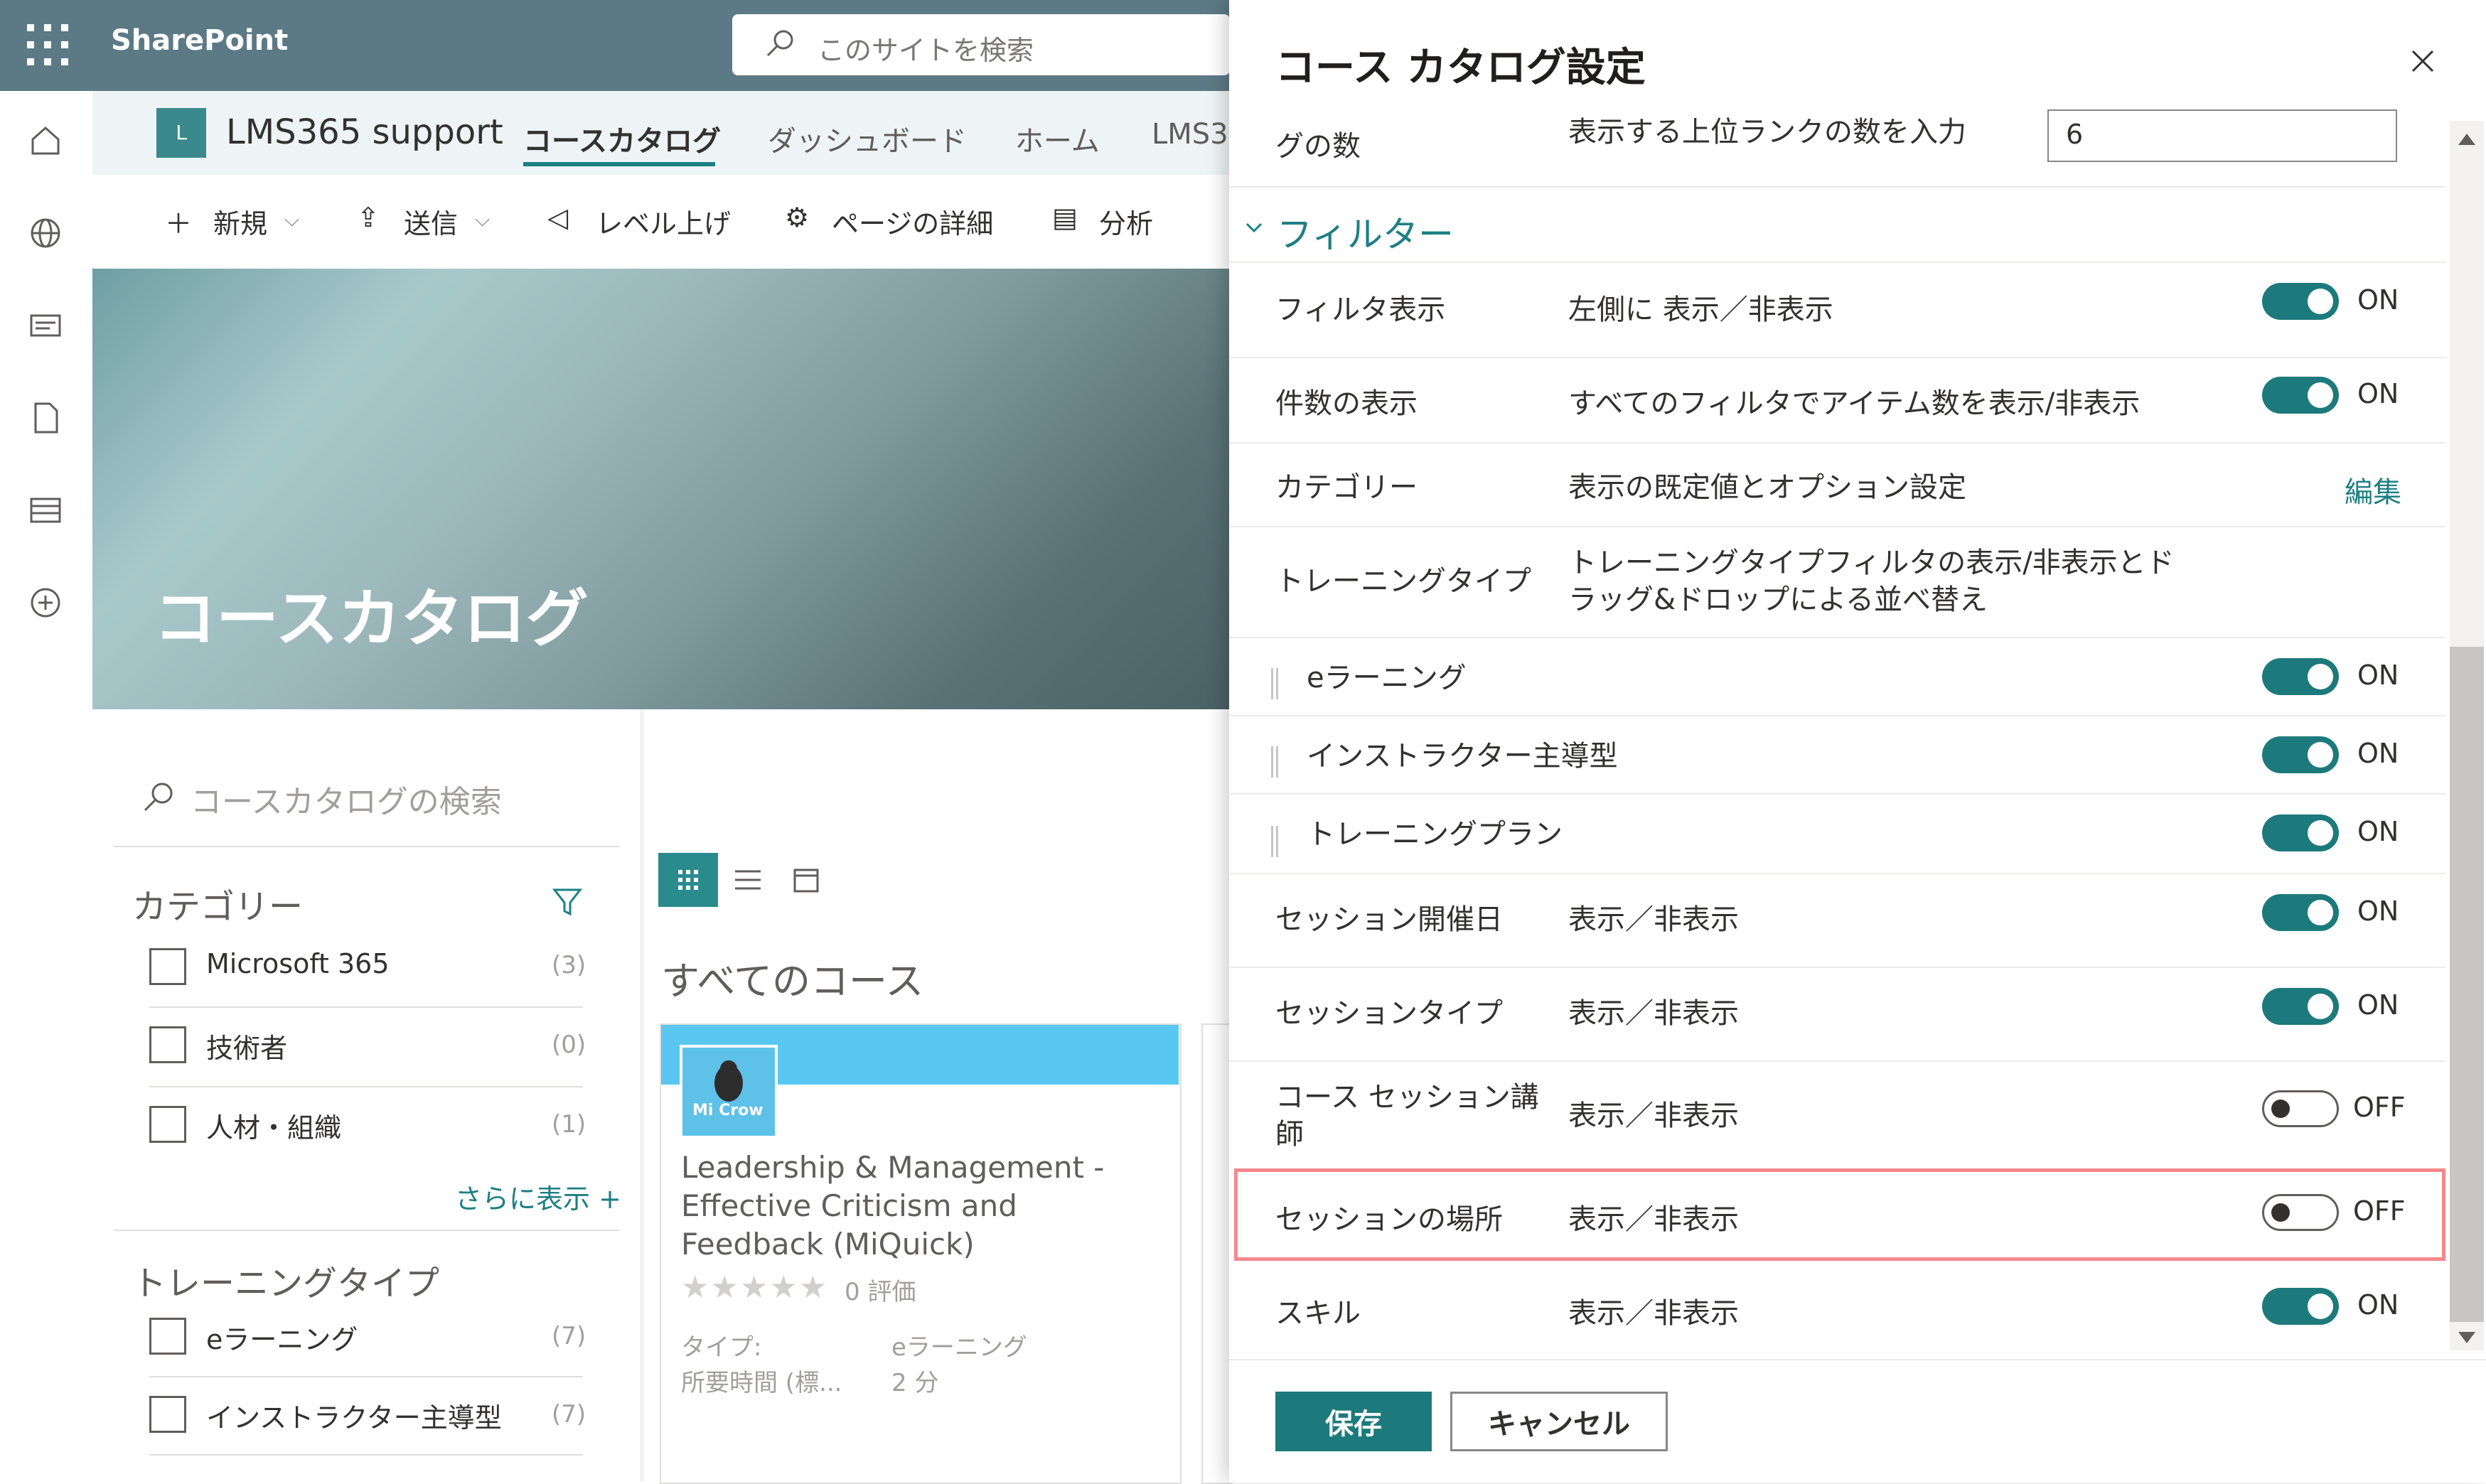 Image resolution: width=2486 pixels, height=1484 pixels. I want to click on row-label-category: カテゴリー, so click(1347, 487).